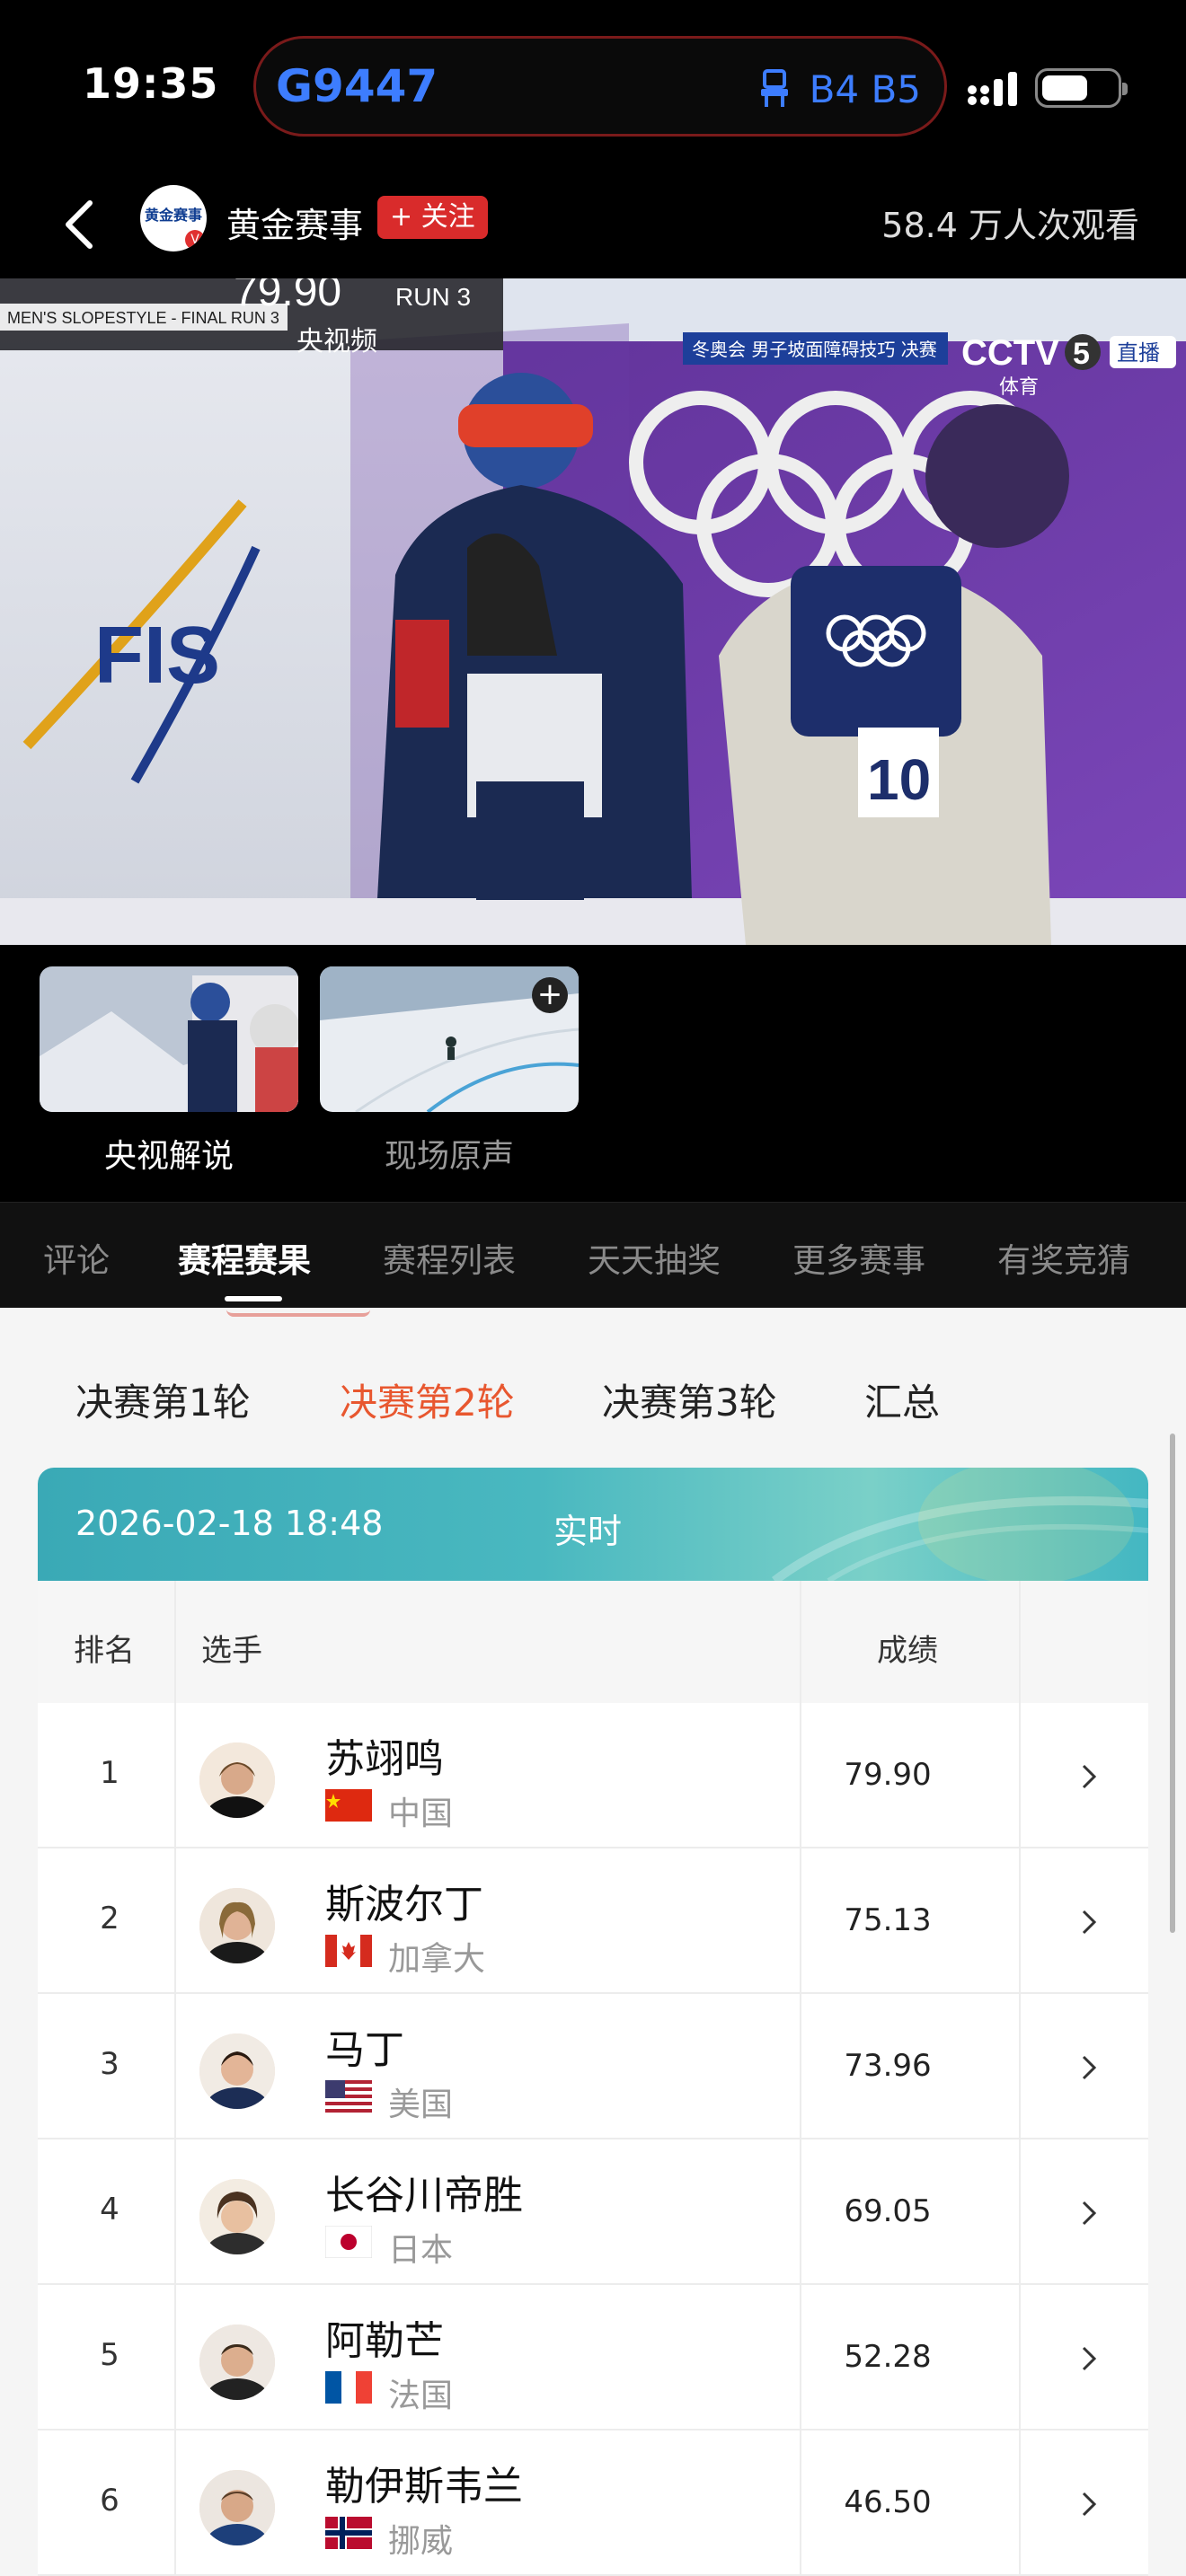  What do you see at coordinates (888, 2066) in the screenshot?
I see `player-score: 73.96` at bounding box center [888, 2066].